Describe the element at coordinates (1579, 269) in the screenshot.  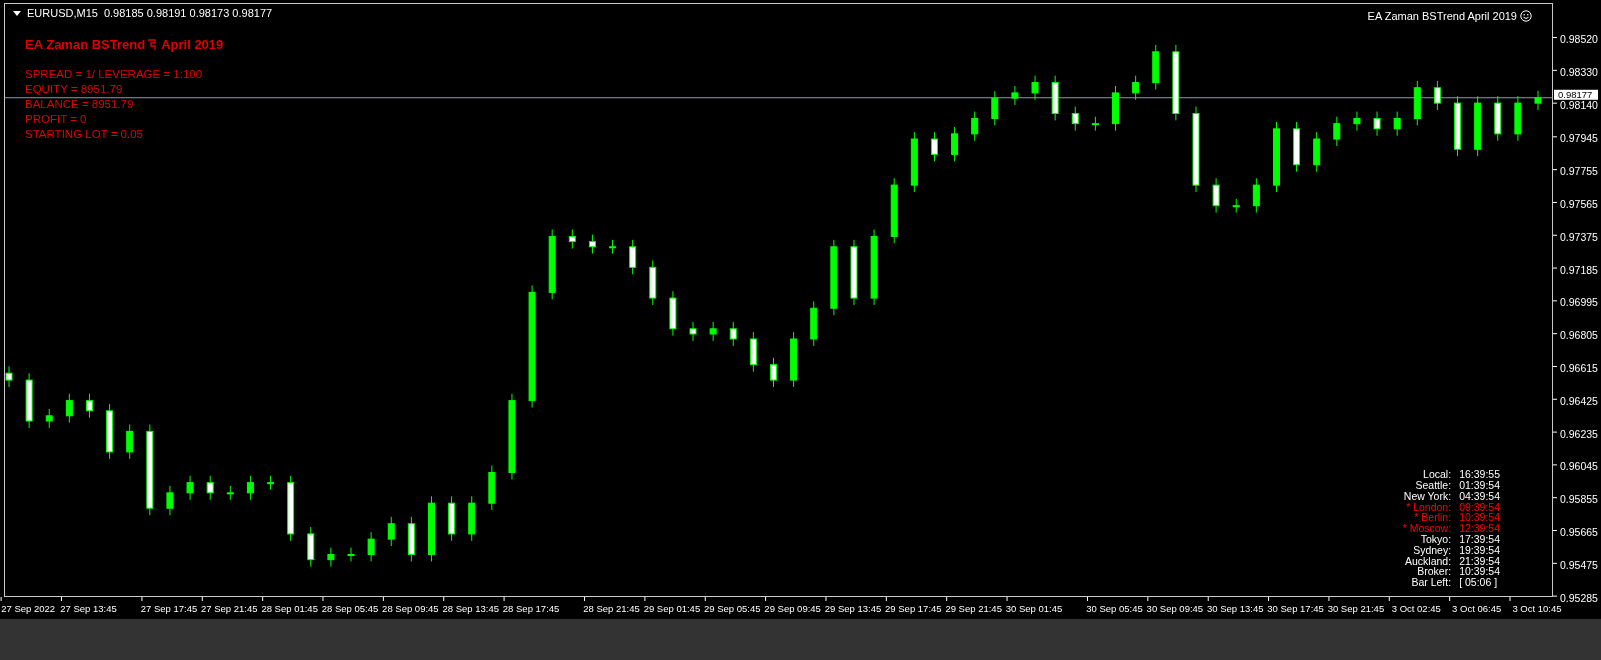
I see `price-tick-label: 0.97185` at that location.